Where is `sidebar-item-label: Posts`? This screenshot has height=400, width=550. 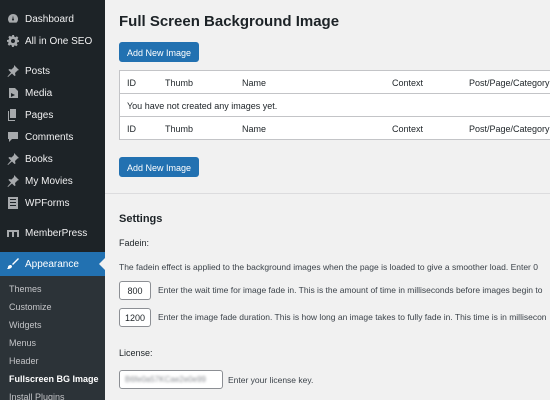 sidebar-item-label: Posts is located at coordinates (38, 71).